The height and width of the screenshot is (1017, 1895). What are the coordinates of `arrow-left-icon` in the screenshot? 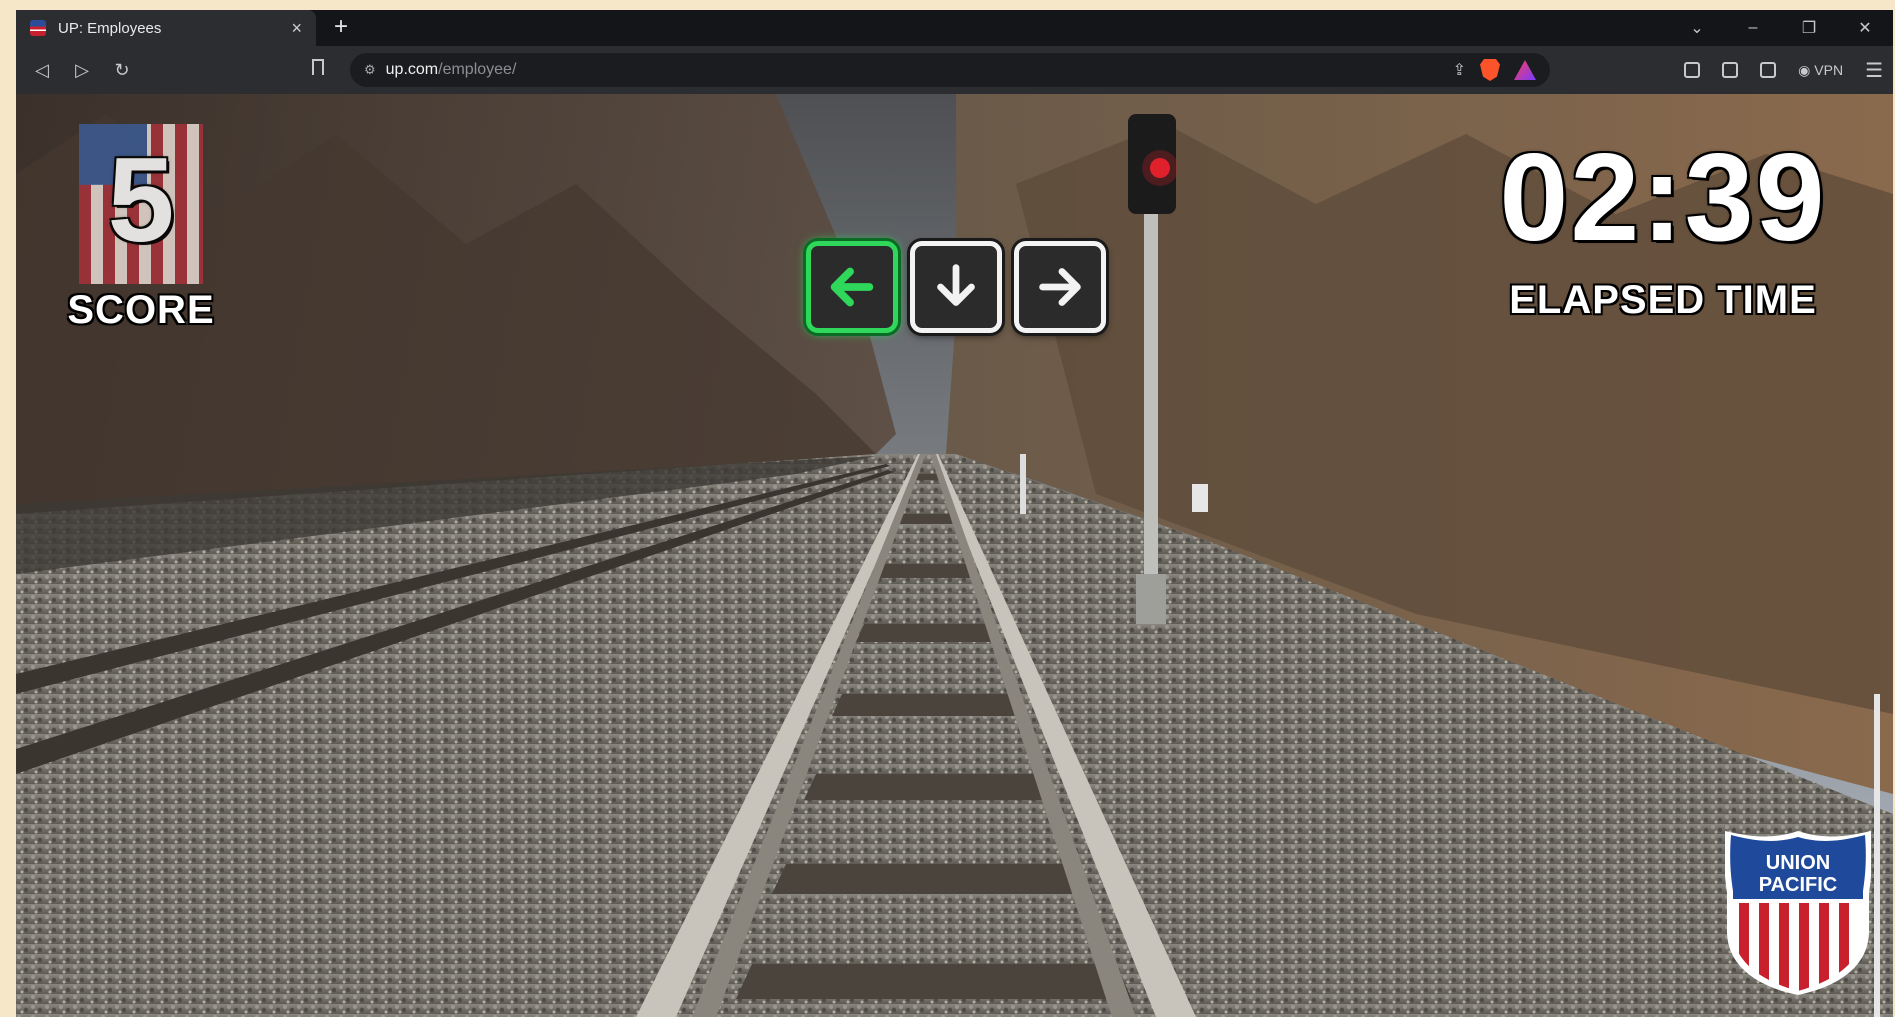 It's located at (852, 287).